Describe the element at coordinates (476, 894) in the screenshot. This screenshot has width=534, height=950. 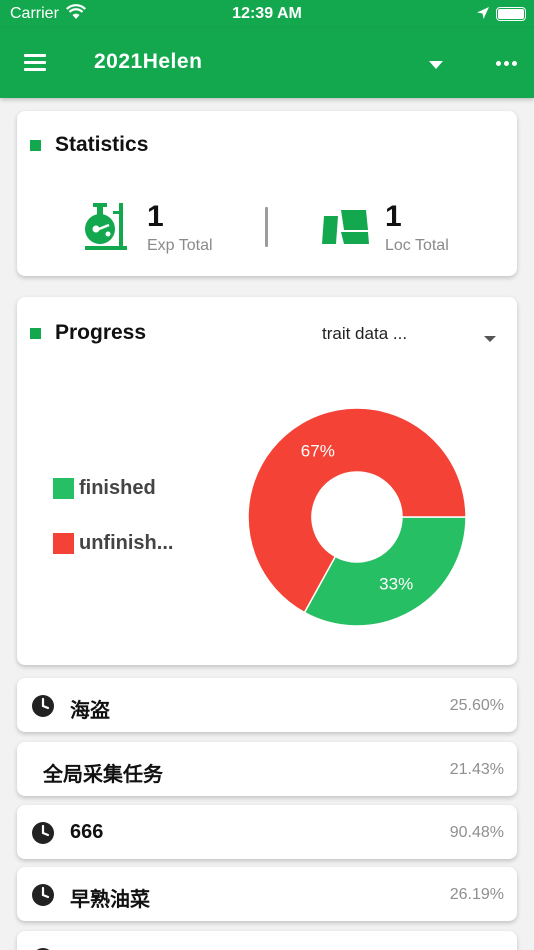
I see `task-percent: 26.19%` at that location.